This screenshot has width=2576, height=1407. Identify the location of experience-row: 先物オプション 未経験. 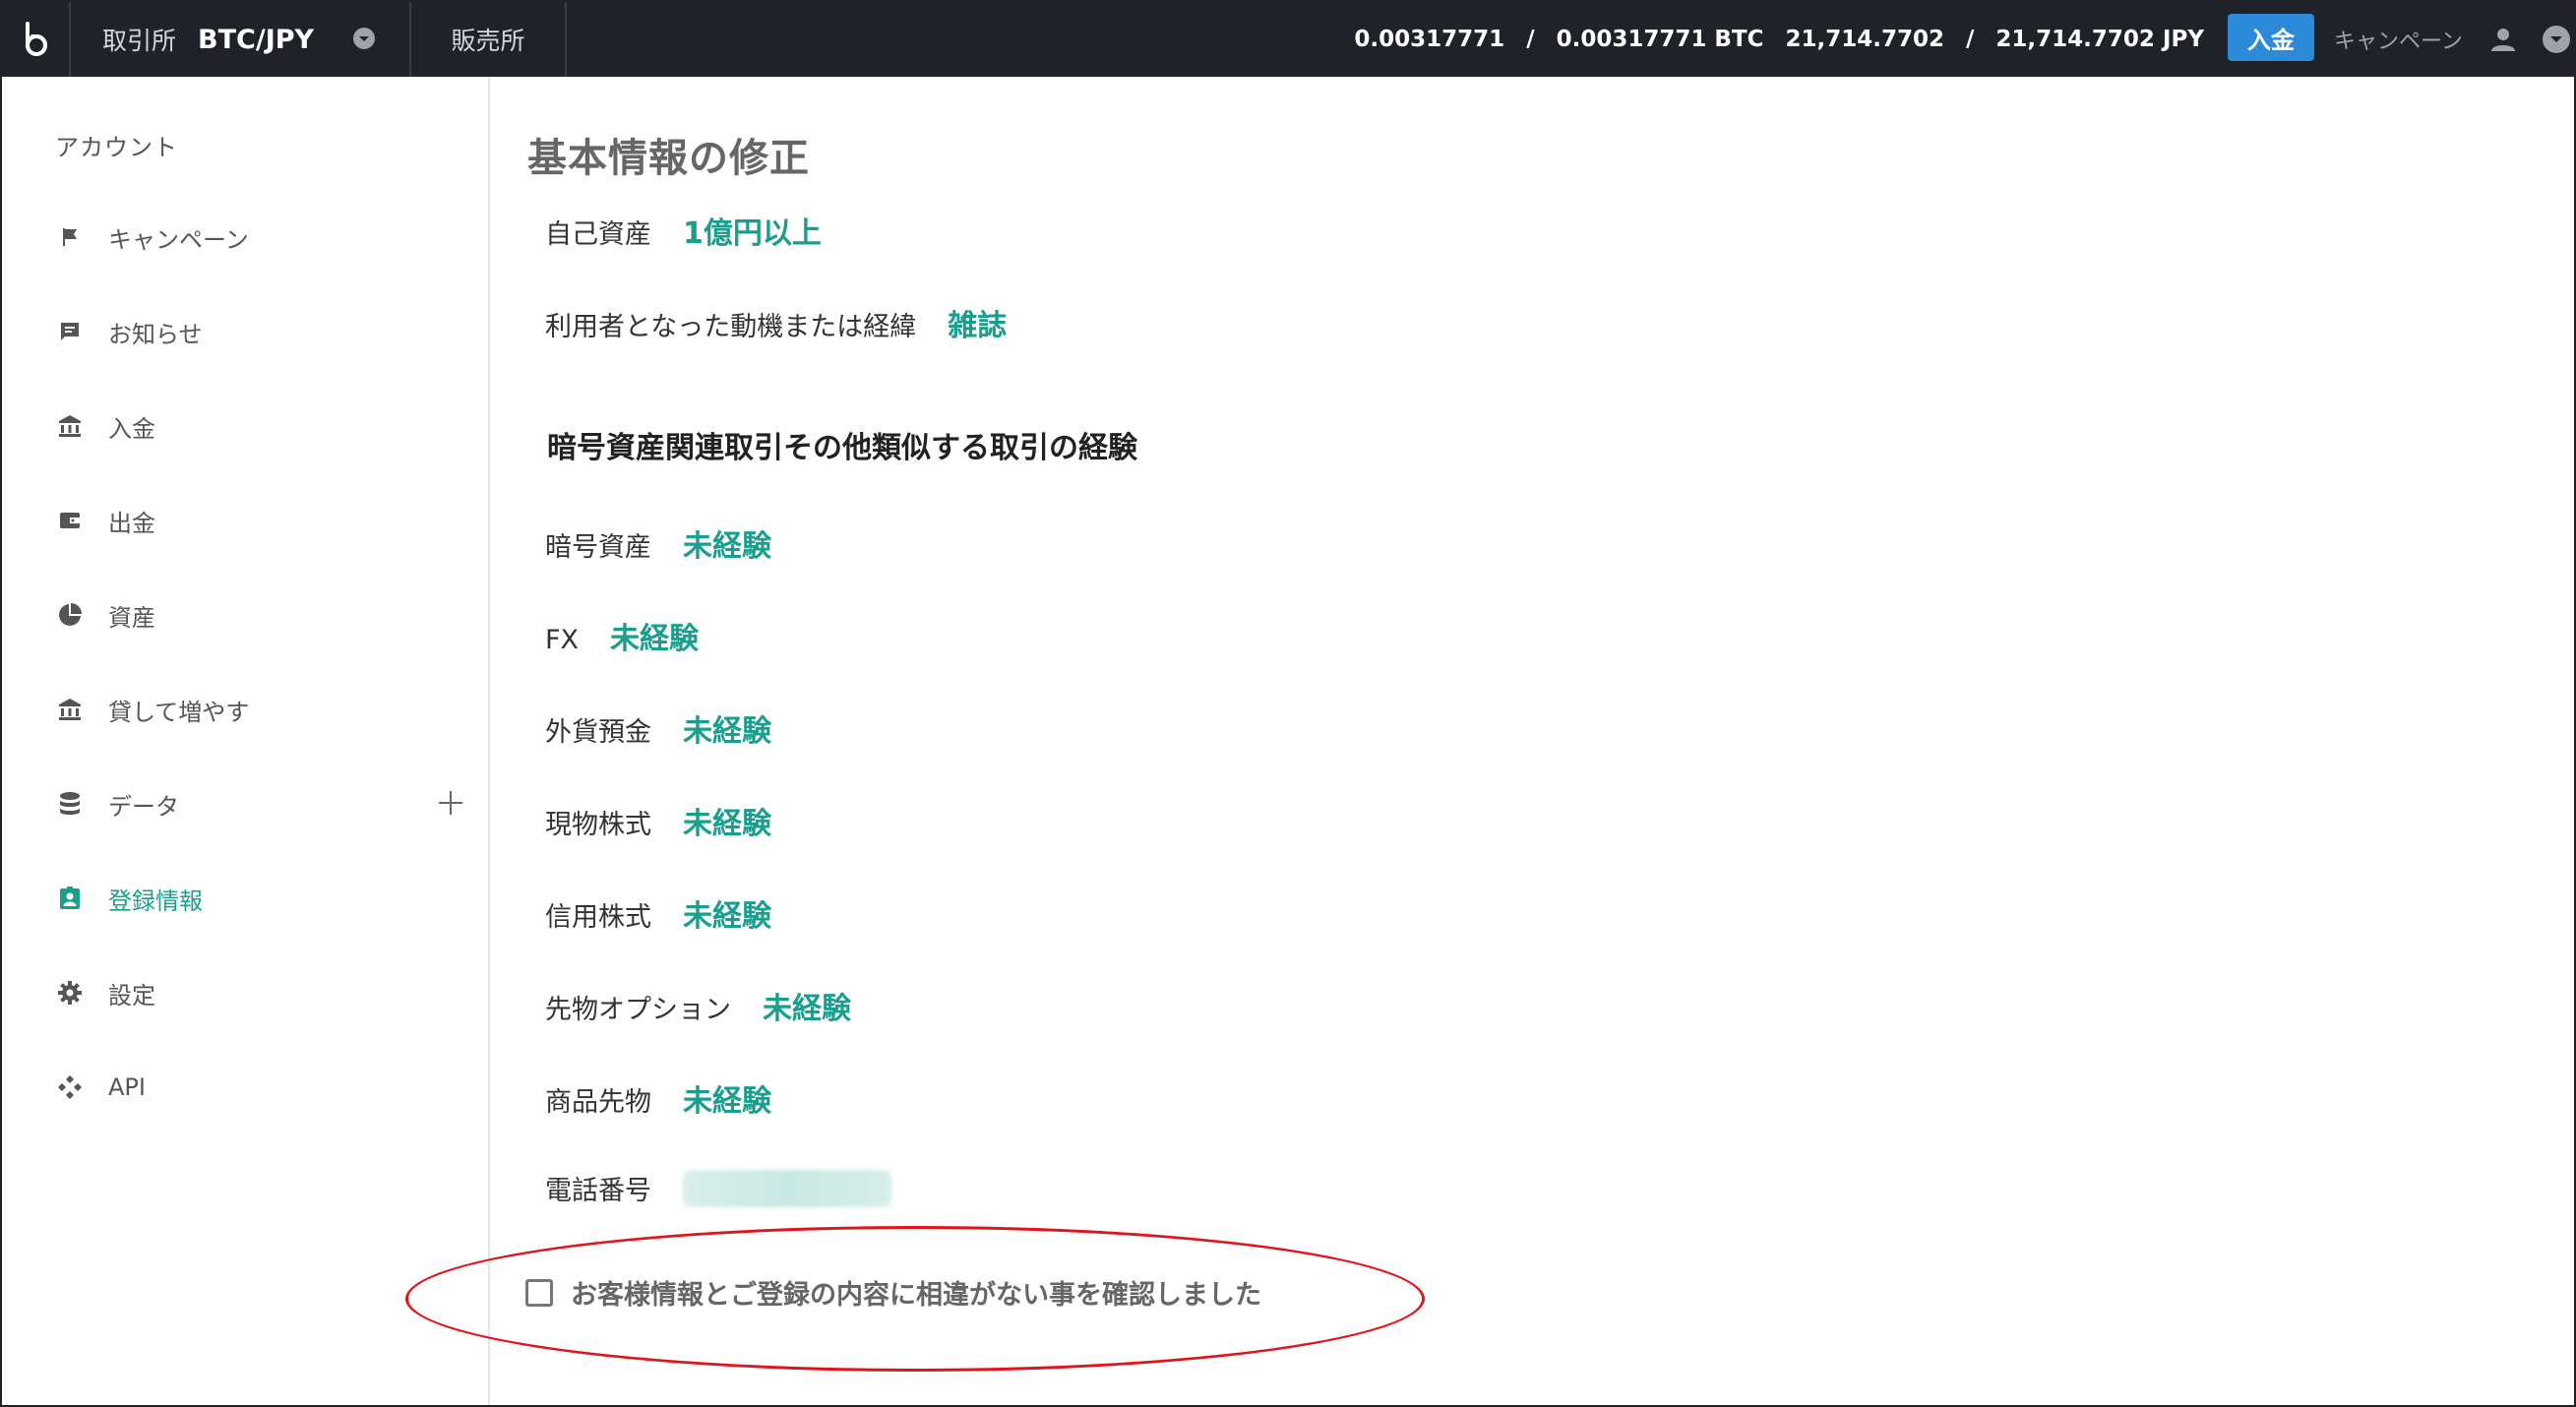
(698, 1005).